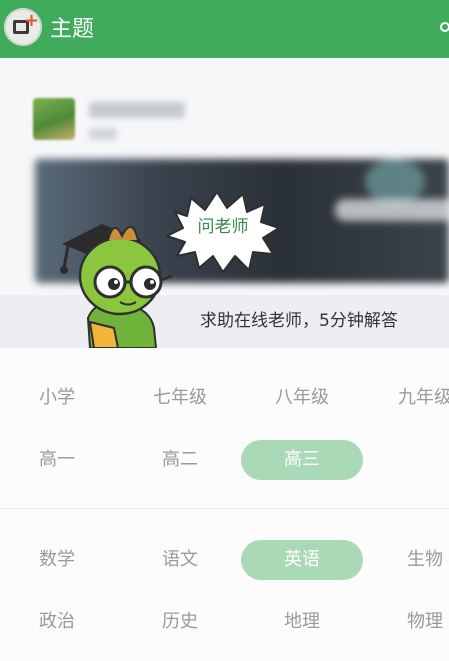  What do you see at coordinates (302, 398) in the screenshot?
I see `grade-option: 八年级` at bounding box center [302, 398].